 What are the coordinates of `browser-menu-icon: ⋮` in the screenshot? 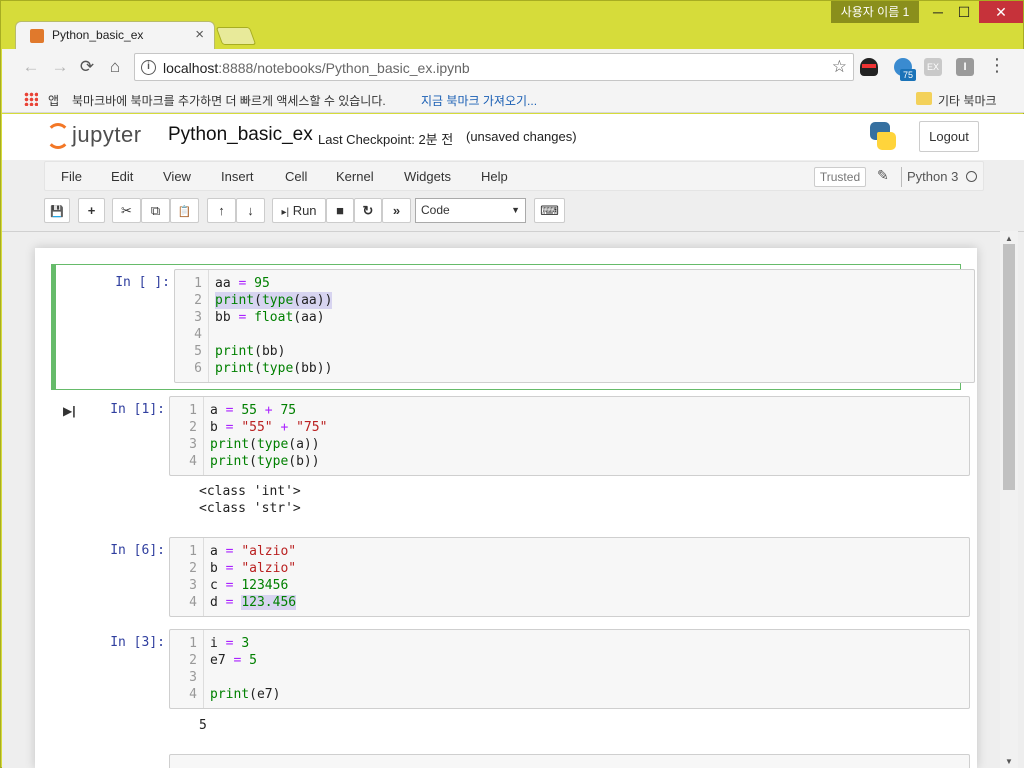 It's located at (997, 65).